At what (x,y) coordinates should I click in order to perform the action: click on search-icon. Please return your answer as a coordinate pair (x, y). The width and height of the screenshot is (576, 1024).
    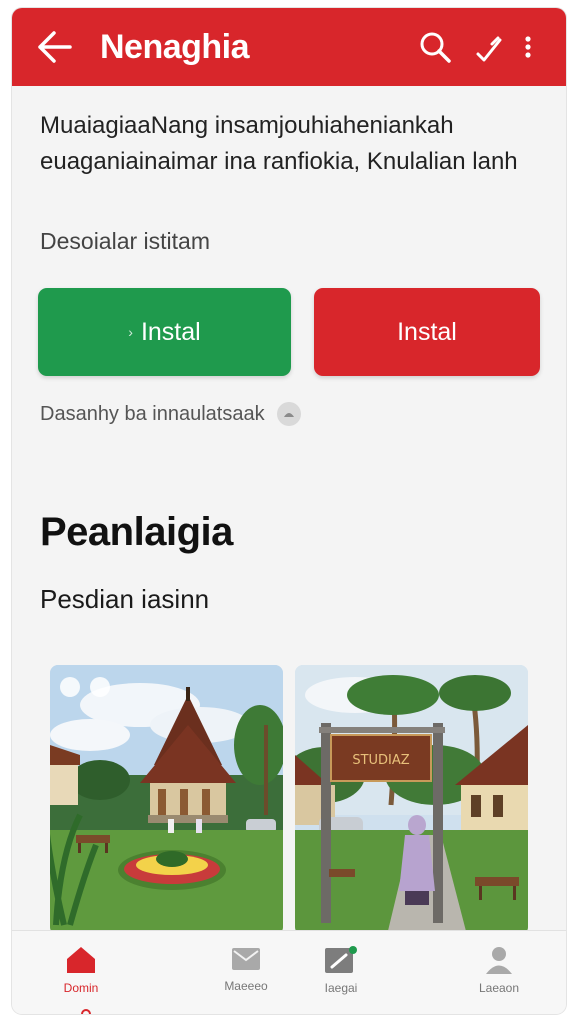
    Looking at the image, I should click on (435, 47).